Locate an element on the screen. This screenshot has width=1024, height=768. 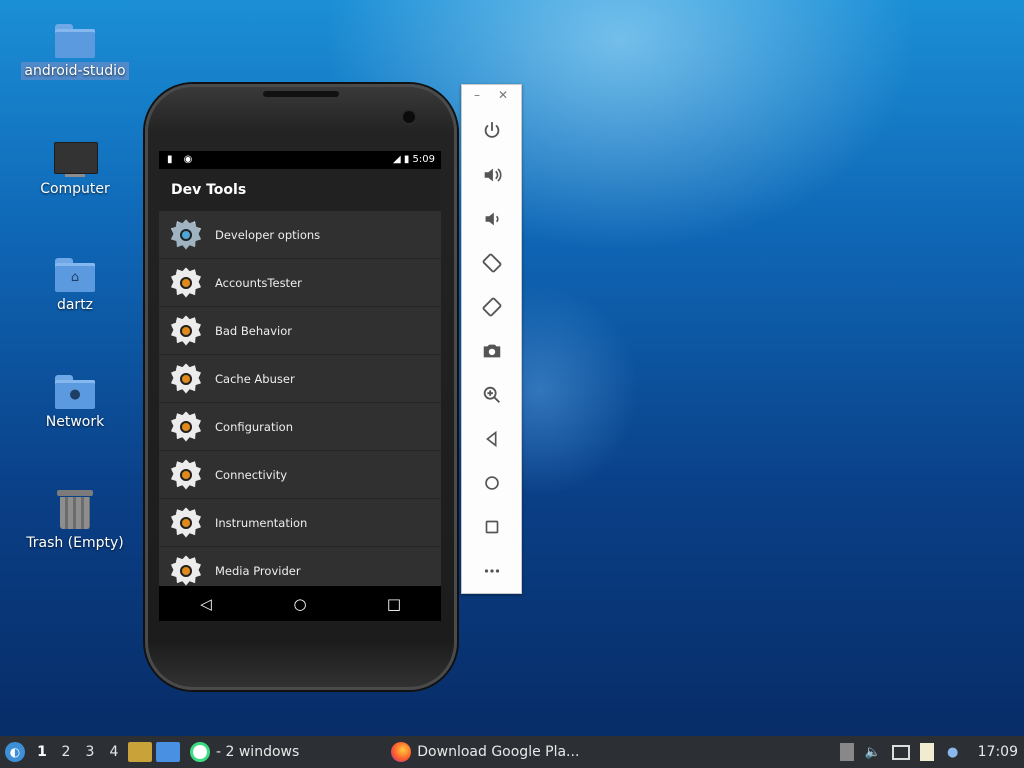
workspace-1: 1 is located at coordinates (42, 752).